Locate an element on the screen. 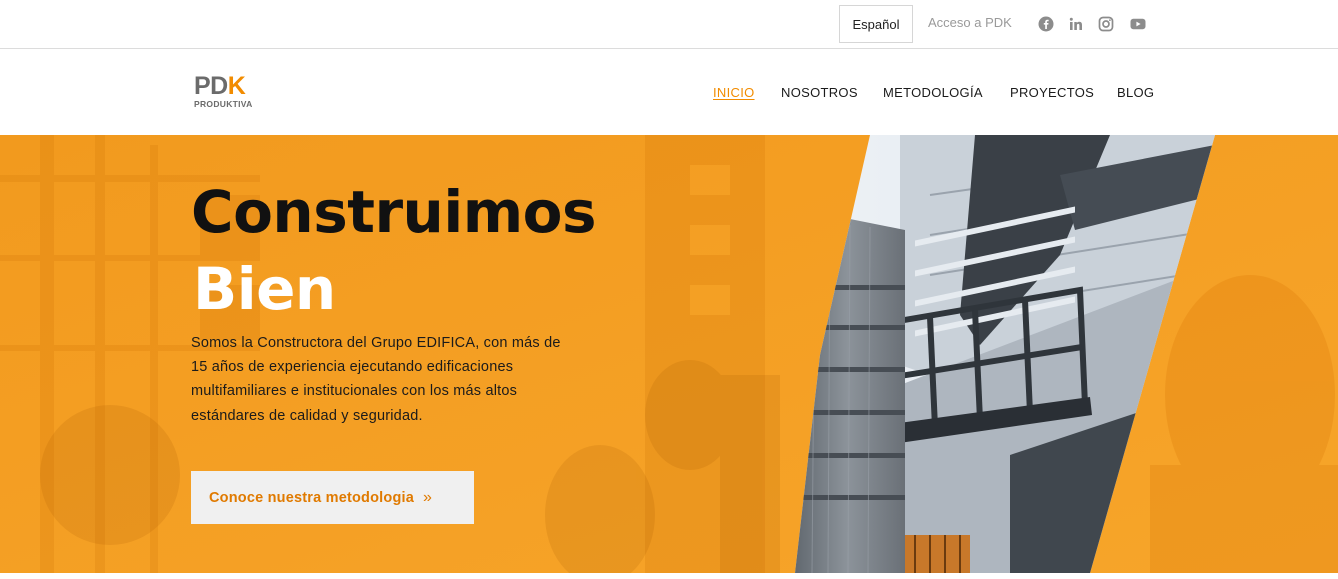  methodology-button: Conoce nuestra metodologia » is located at coordinates (332, 497).